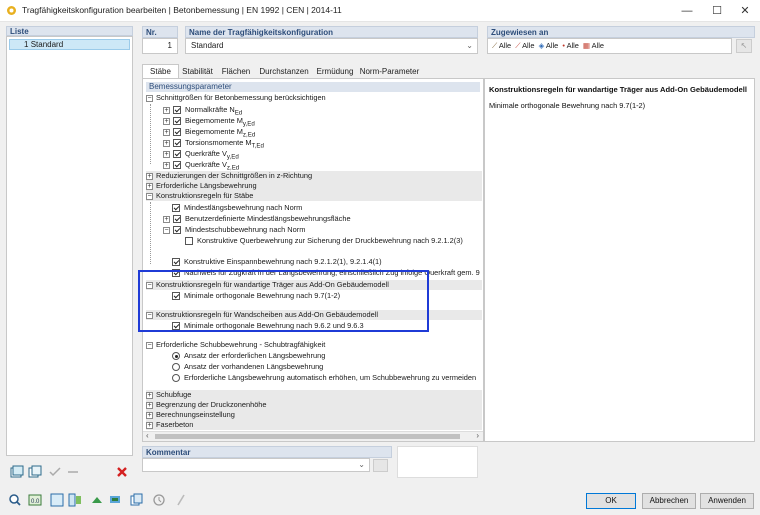 The width and height of the screenshot is (760, 515). I want to click on check-list-icon, so click(55, 472).